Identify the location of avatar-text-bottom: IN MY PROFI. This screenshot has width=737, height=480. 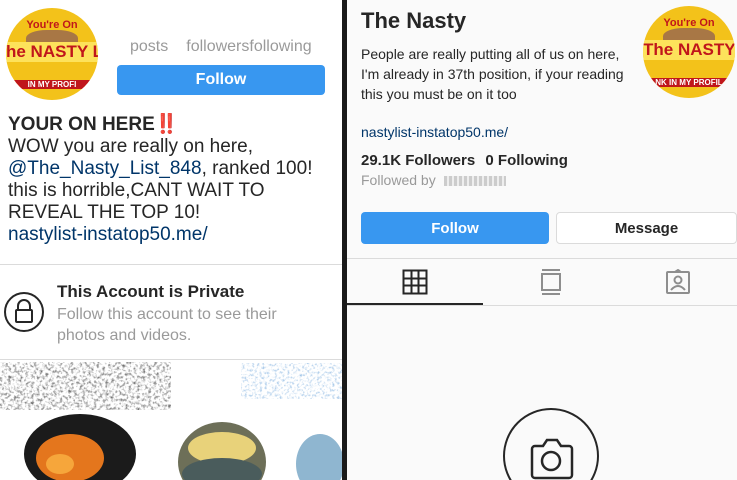
(52, 84).